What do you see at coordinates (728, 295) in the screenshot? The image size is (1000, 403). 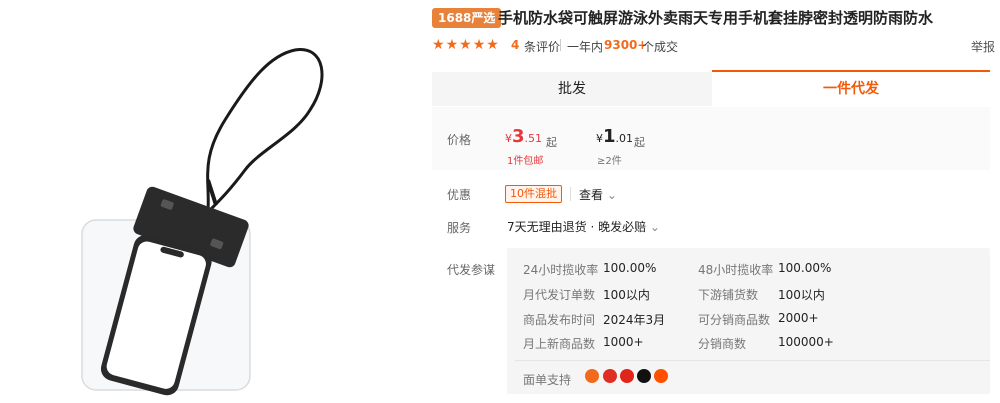 I see `param-label: 下游铺货数` at bounding box center [728, 295].